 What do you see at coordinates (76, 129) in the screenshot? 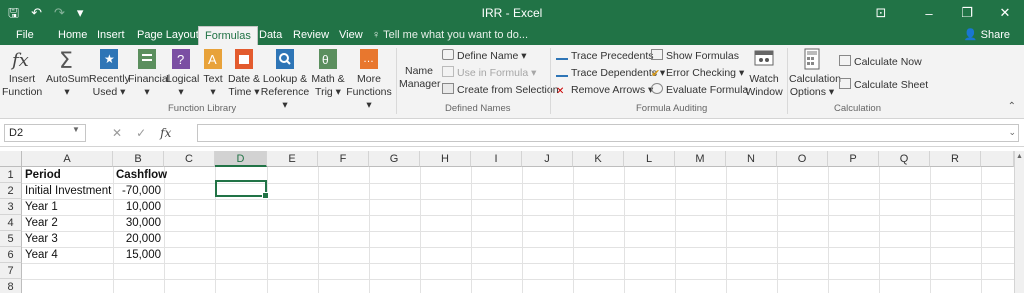
I see `name-box-dropdown-icon: ▼` at bounding box center [76, 129].